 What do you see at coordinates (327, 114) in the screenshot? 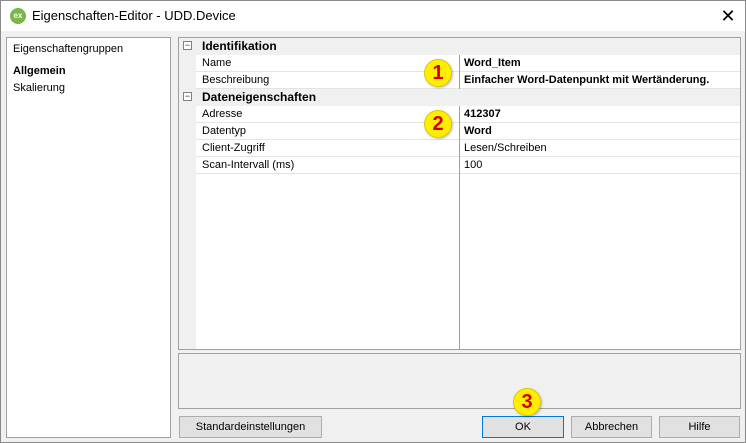
I see `property-name: Adresse` at bounding box center [327, 114].